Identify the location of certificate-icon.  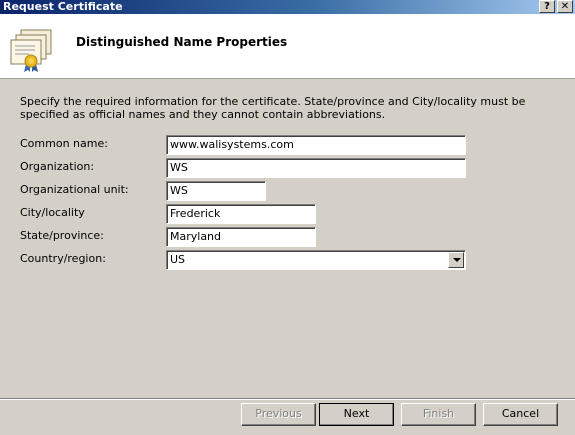
(31, 50).